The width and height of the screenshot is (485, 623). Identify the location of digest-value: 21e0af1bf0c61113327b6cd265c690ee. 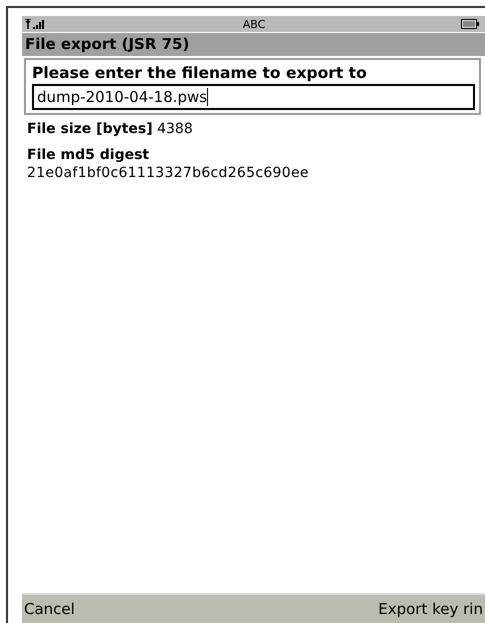
(168, 173).